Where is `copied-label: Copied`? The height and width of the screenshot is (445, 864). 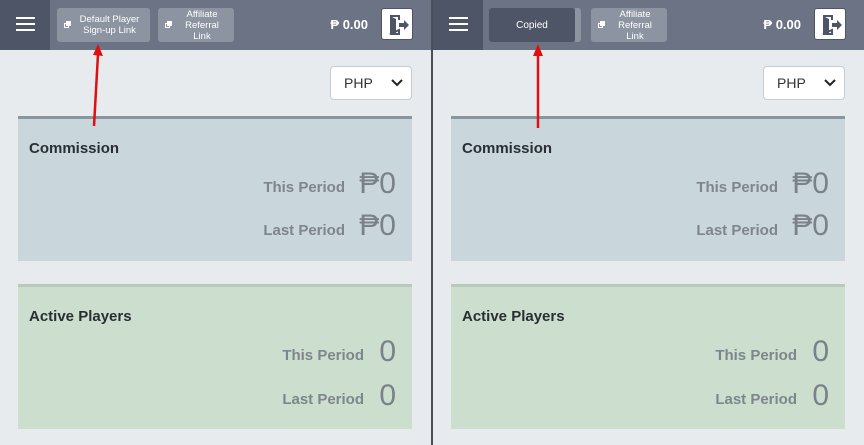
copied-label: Copied is located at coordinates (532, 25).